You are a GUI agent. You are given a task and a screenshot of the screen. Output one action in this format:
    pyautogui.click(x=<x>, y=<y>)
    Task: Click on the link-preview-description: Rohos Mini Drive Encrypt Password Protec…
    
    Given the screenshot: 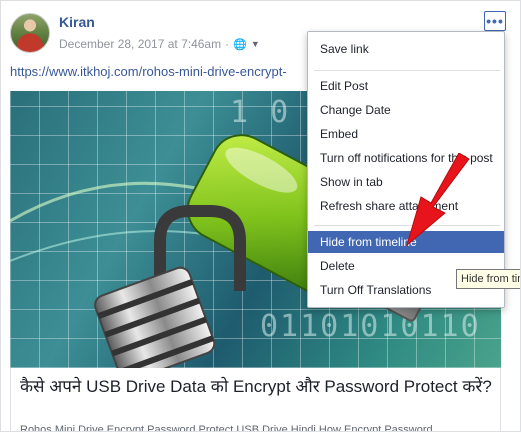 What is the action you would take?
    pyautogui.click(x=226, y=428)
    